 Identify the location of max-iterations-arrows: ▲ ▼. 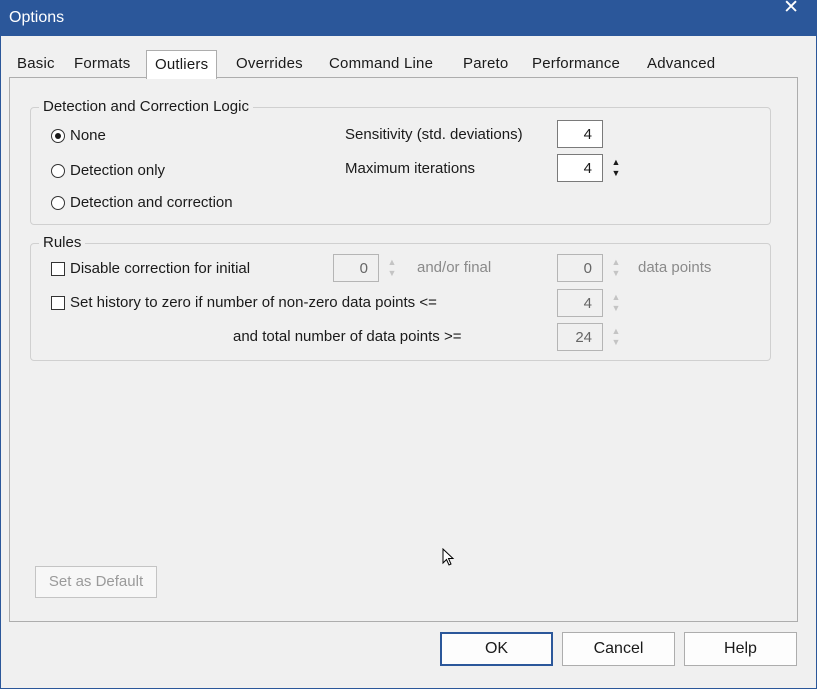
(616, 168).